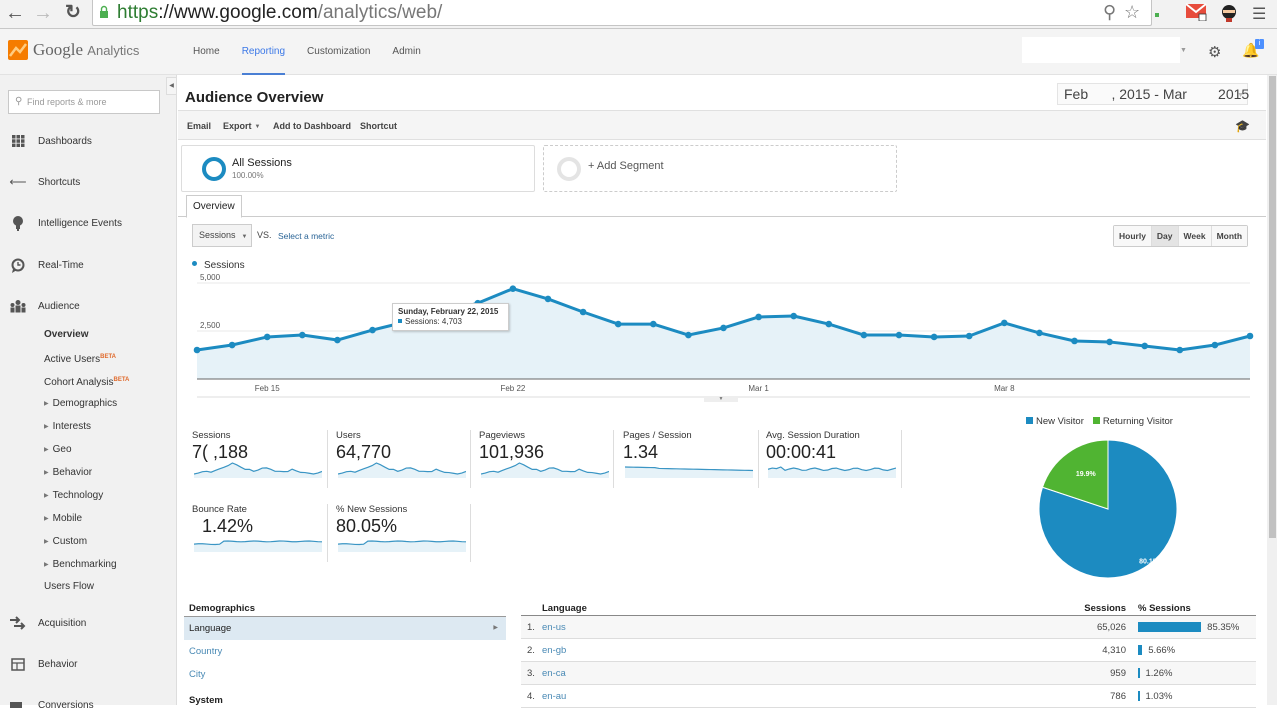  What do you see at coordinates (171, 86) in the screenshot?
I see `collapse-sidebar-button: ◀` at bounding box center [171, 86].